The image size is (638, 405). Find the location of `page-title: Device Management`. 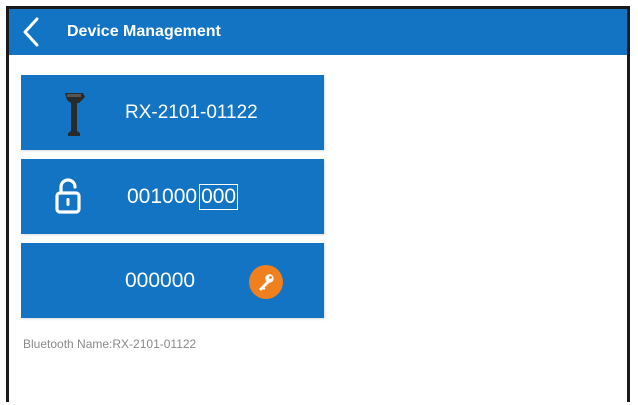

page-title: Device Management is located at coordinates (144, 31).